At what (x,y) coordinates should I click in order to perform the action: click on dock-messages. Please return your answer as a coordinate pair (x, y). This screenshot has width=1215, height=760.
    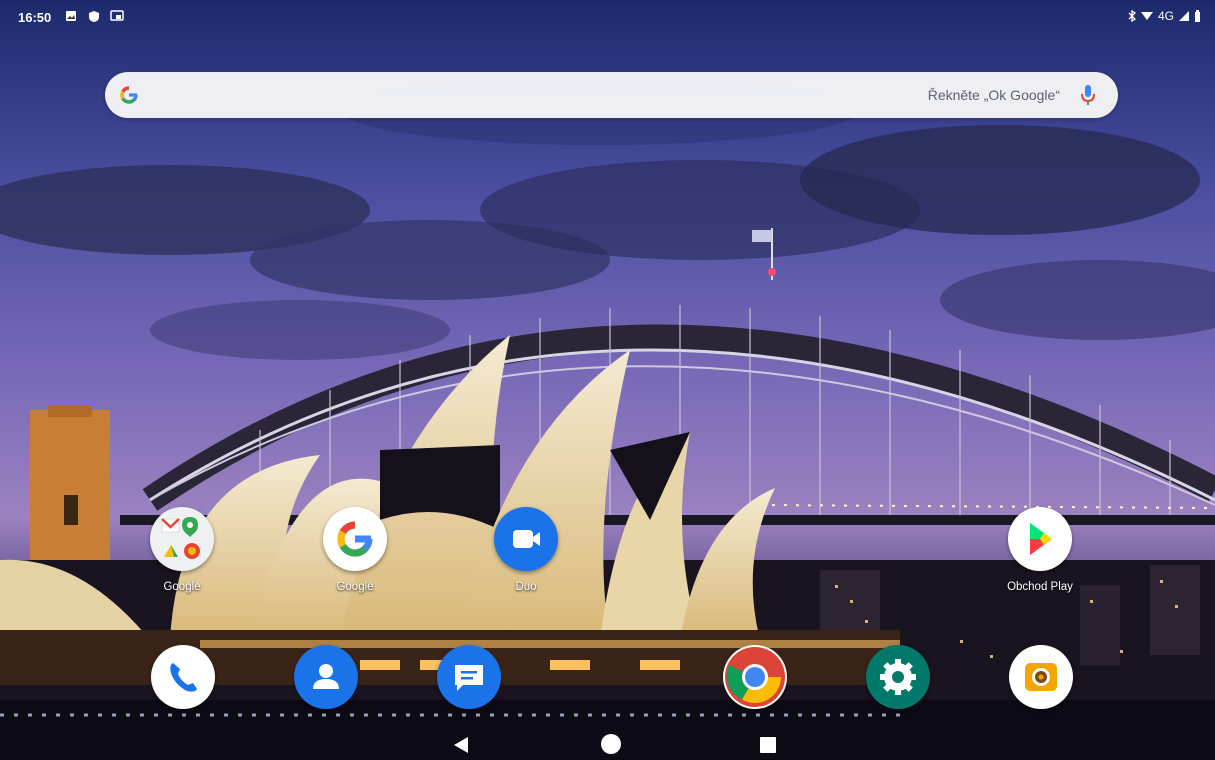
    Looking at the image, I should click on (469, 677).